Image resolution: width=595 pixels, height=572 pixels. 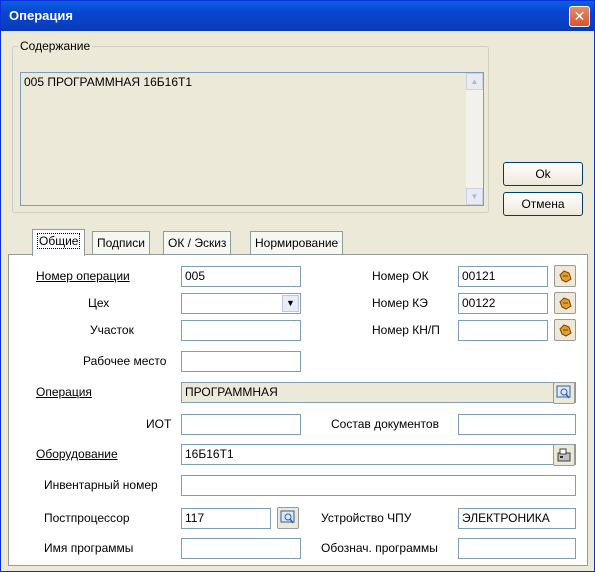 I want to click on knp-number-pick-button, so click(x=565, y=330).